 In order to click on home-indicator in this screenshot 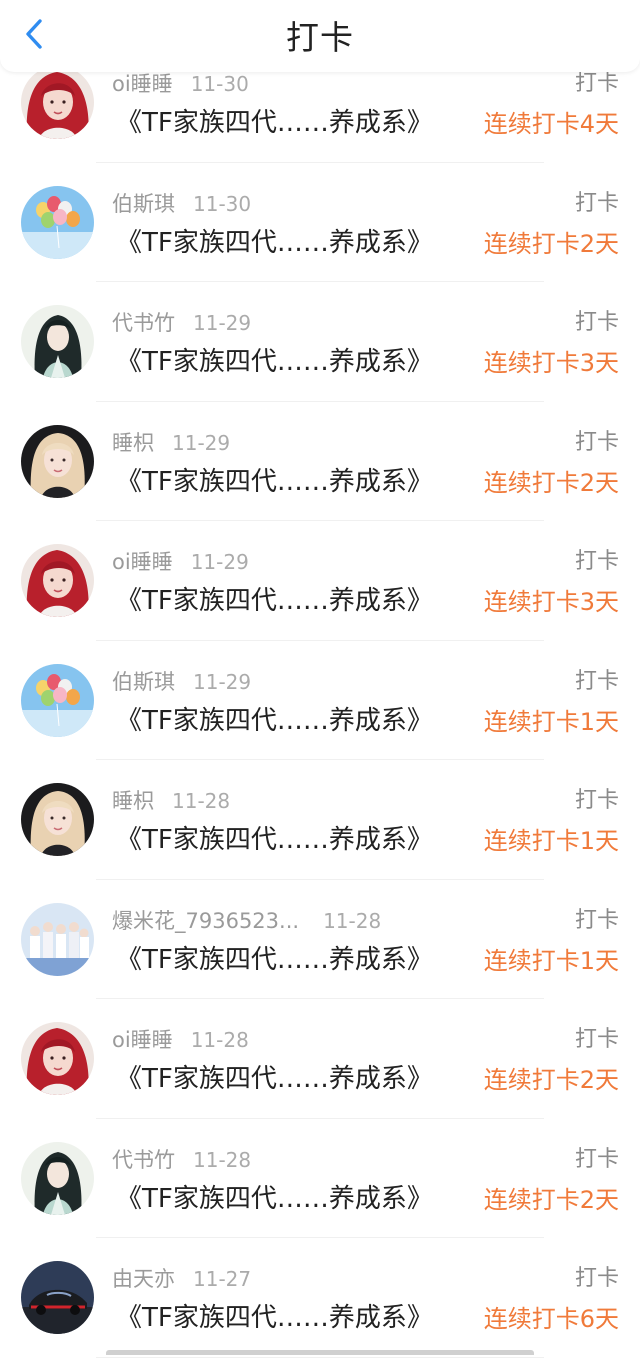, I will do `click(320, 1352)`.